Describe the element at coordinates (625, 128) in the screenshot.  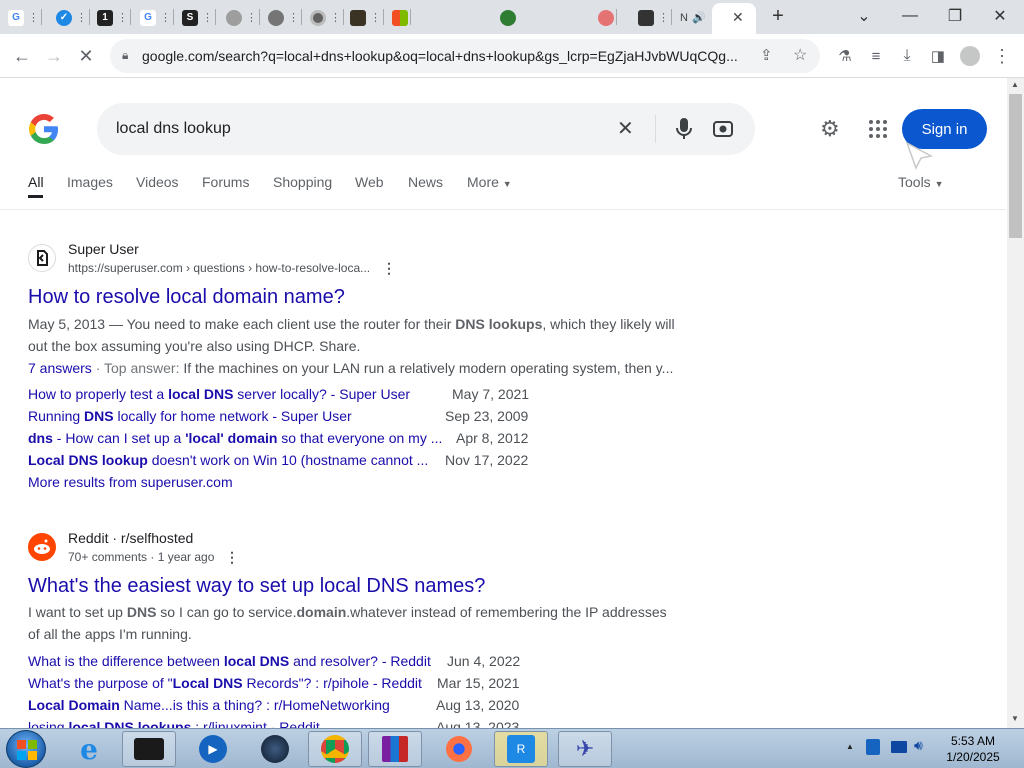
I see `clear-search-icon: ✕` at that location.